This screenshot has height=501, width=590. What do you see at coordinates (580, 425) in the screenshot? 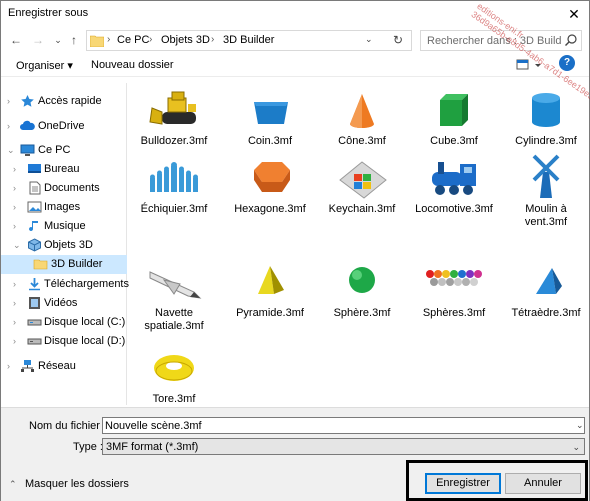
I see `filename-dropdown-icon: ⌄` at bounding box center [580, 425].